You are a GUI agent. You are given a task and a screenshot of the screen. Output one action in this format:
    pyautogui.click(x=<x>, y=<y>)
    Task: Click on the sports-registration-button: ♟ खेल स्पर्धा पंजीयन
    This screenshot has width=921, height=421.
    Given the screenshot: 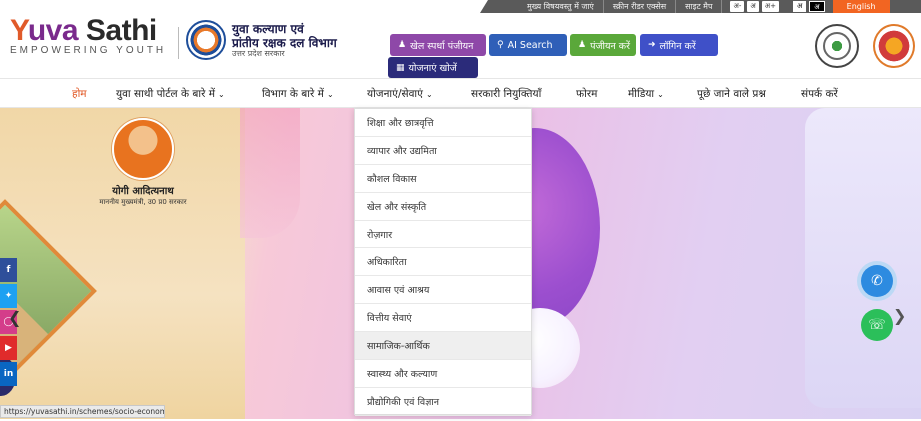 What is the action you would take?
    pyautogui.click(x=438, y=45)
    